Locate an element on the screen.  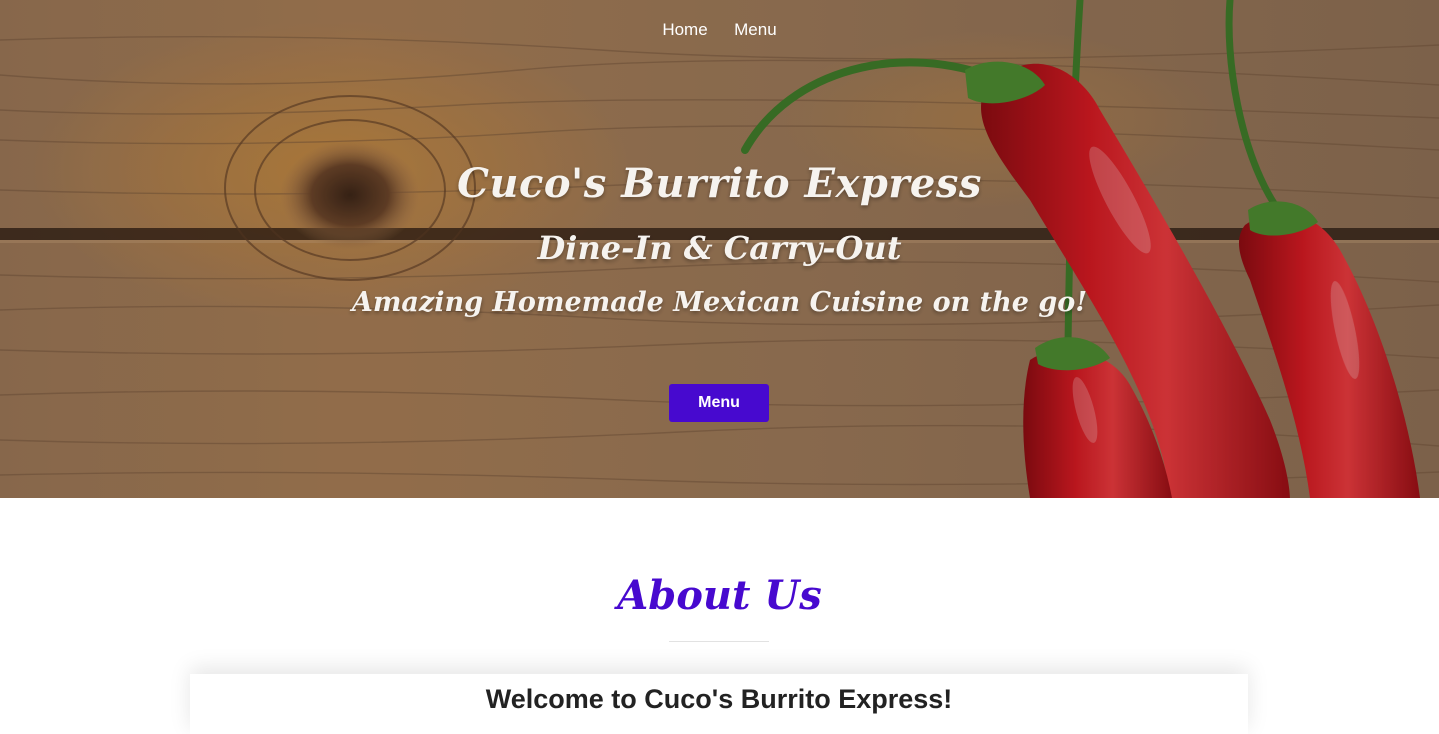
top-navigation: Home Menu is located at coordinates (719, 30).